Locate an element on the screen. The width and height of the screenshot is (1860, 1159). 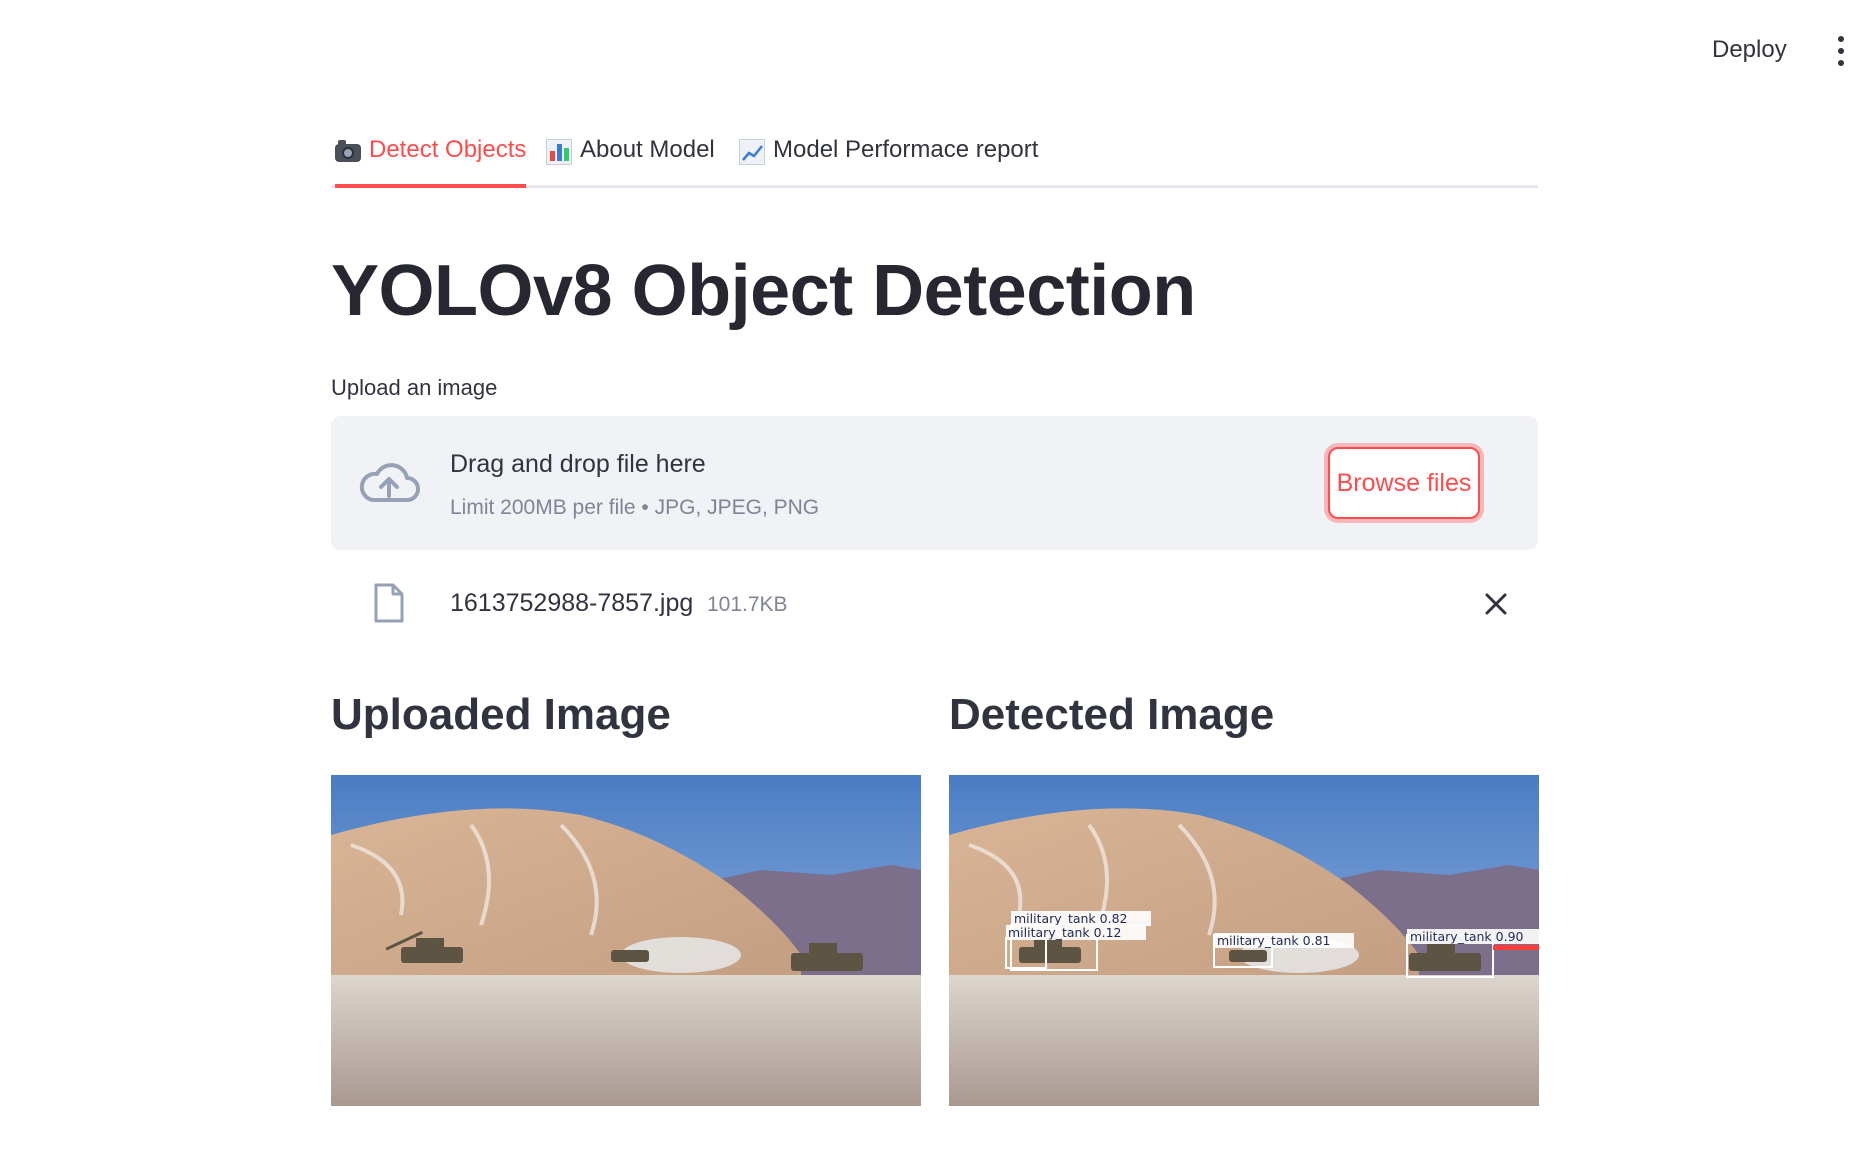
kebab-menu-icon is located at coordinates (1841, 51).